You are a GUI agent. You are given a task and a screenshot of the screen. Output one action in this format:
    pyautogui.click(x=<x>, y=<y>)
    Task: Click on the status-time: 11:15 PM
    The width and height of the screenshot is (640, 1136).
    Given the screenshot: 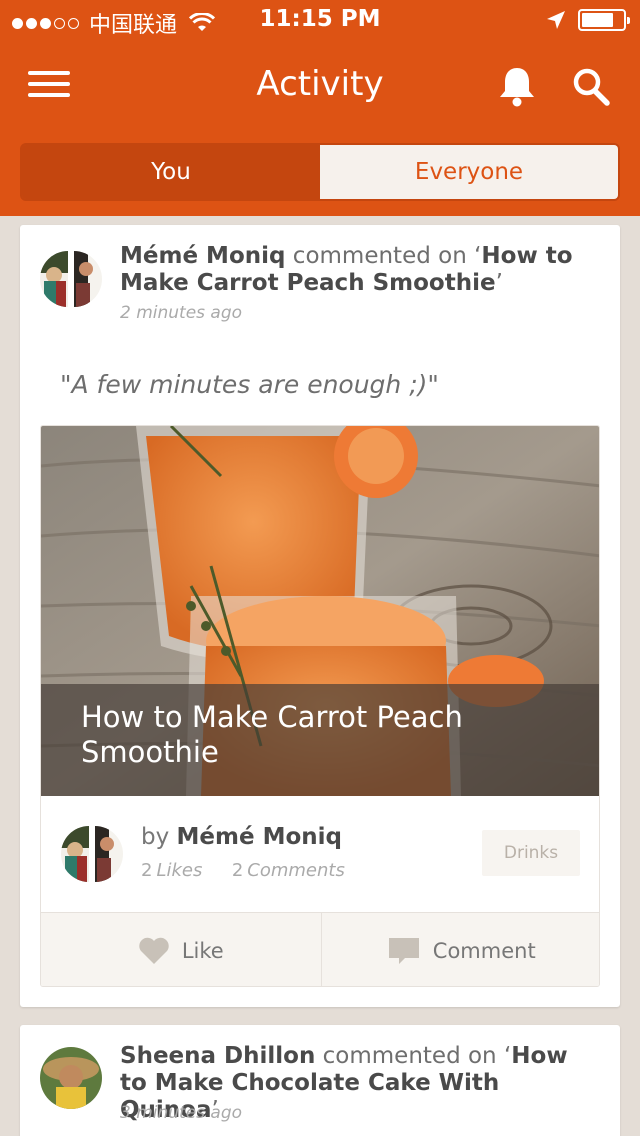 What is the action you would take?
    pyautogui.click(x=320, y=19)
    